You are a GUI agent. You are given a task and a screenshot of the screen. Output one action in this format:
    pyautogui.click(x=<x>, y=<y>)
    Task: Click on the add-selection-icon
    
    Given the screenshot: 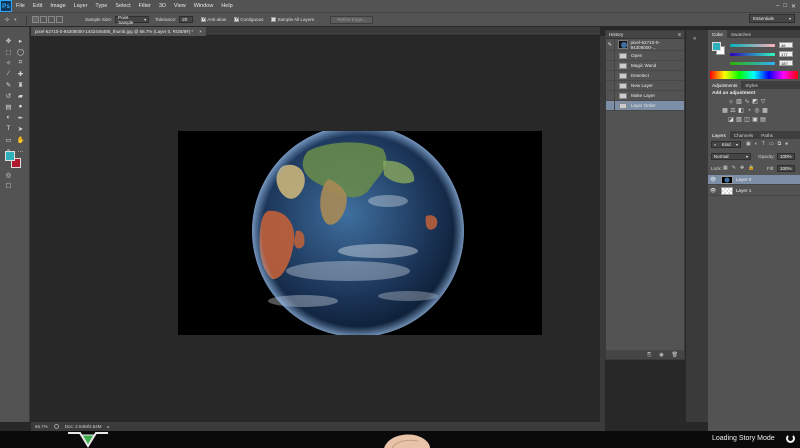 What is the action you would take?
    pyautogui.click(x=43, y=19)
    